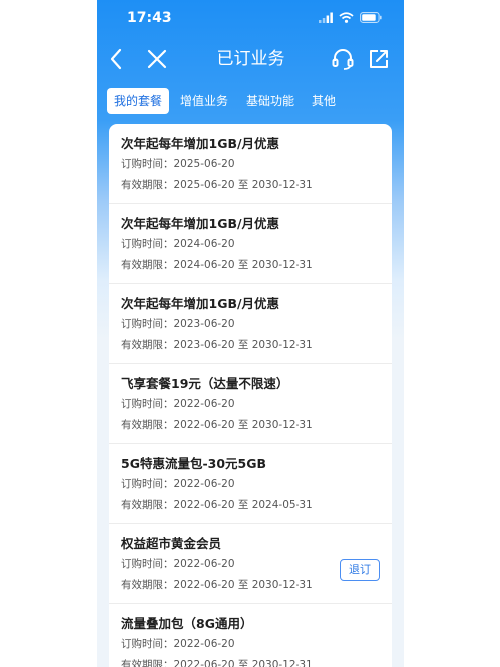 This screenshot has height=667, width=500. Describe the element at coordinates (204, 164) in the screenshot. I see `order-time-value: 2025-06-20` at that location.